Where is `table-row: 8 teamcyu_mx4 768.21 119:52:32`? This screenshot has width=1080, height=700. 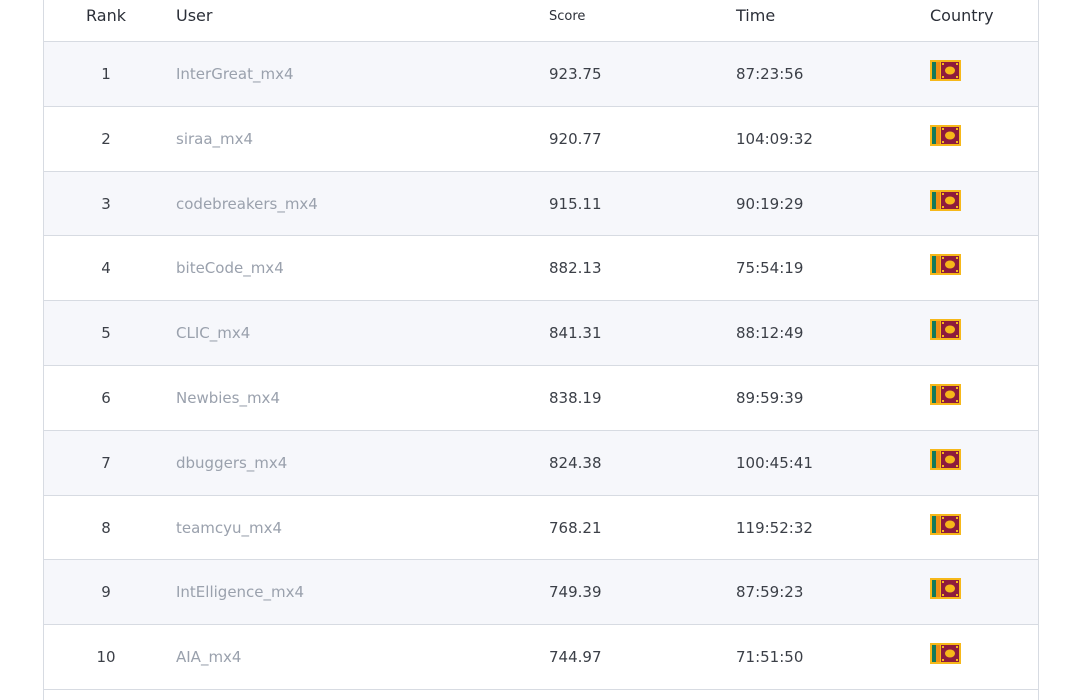
table-row: 8 teamcyu_mx4 768.21 119:52:32 is located at coordinates (541, 528).